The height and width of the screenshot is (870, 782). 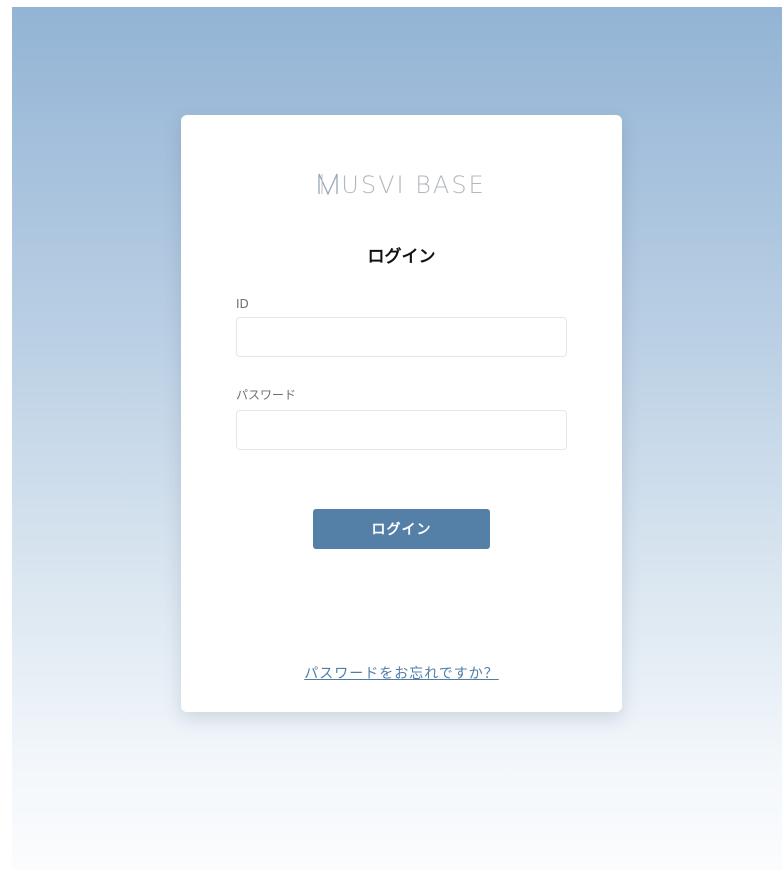 I want to click on logo: USVI BASE, so click(x=401, y=185).